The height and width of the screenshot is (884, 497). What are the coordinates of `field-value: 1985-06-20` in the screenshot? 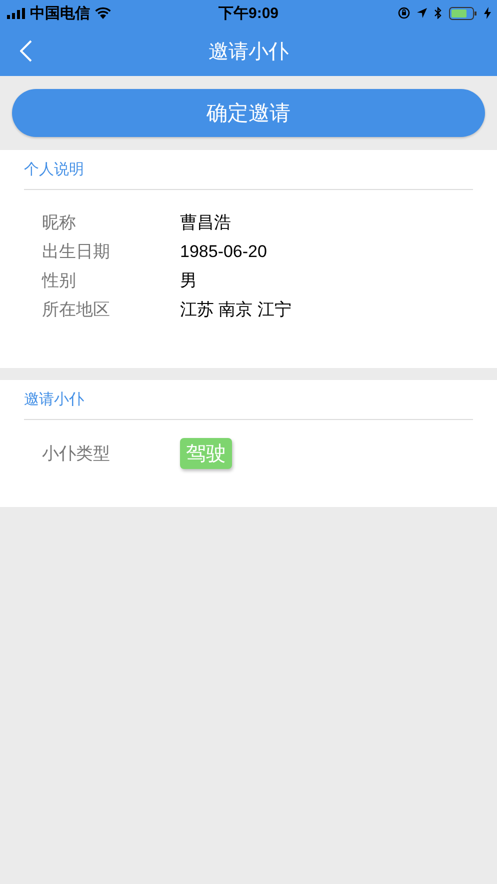 It's located at (223, 252).